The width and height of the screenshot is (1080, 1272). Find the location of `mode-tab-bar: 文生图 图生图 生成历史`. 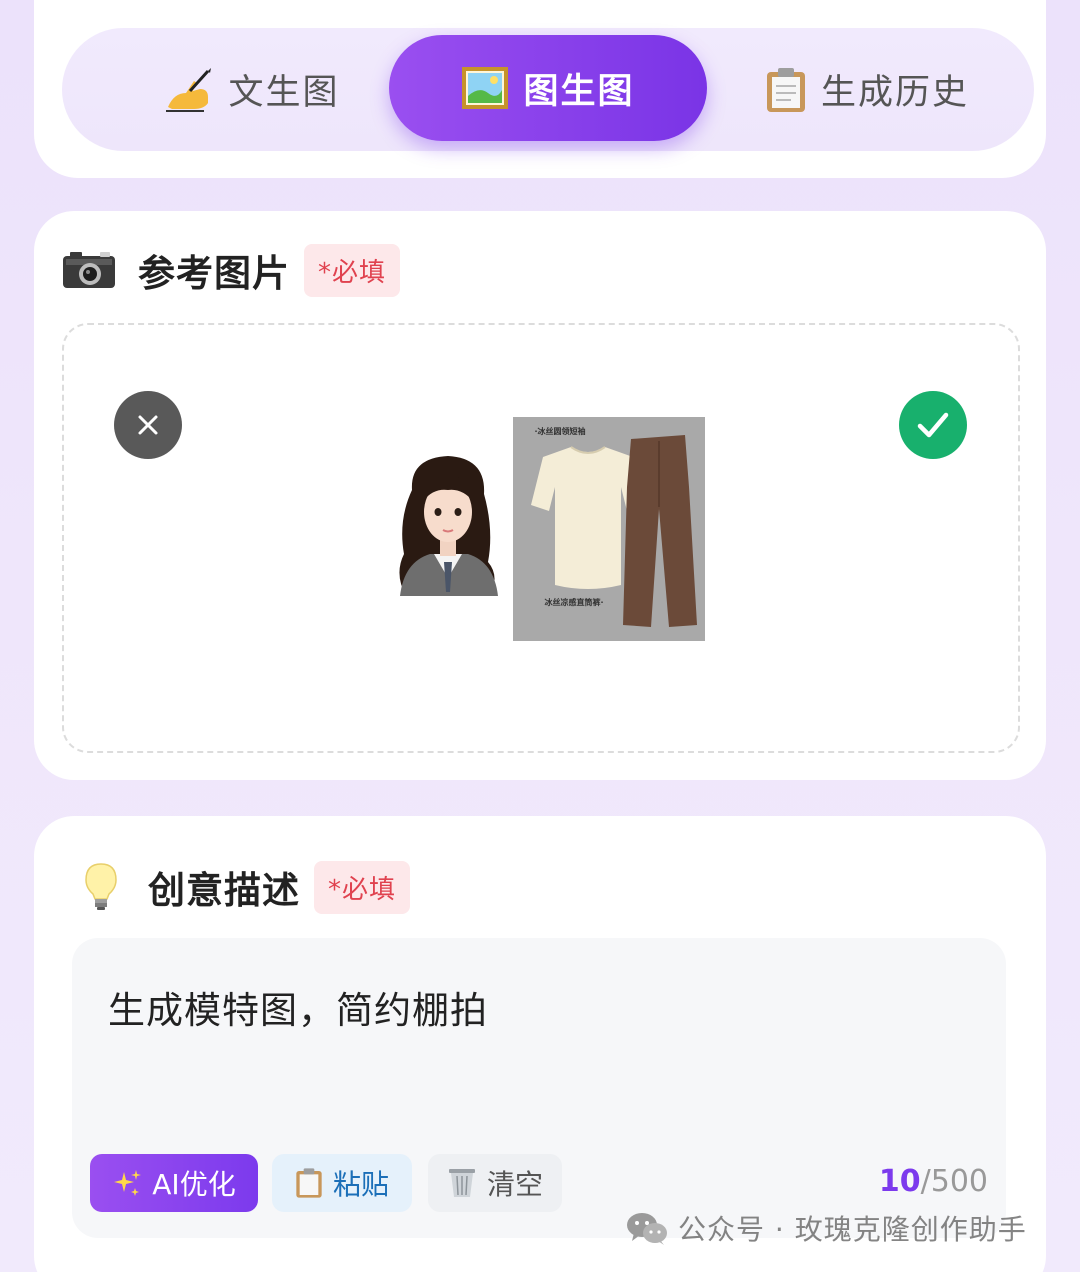

mode-tab-bar: 文生图 图生图 生成历史 is located at coordinates (548, 89).